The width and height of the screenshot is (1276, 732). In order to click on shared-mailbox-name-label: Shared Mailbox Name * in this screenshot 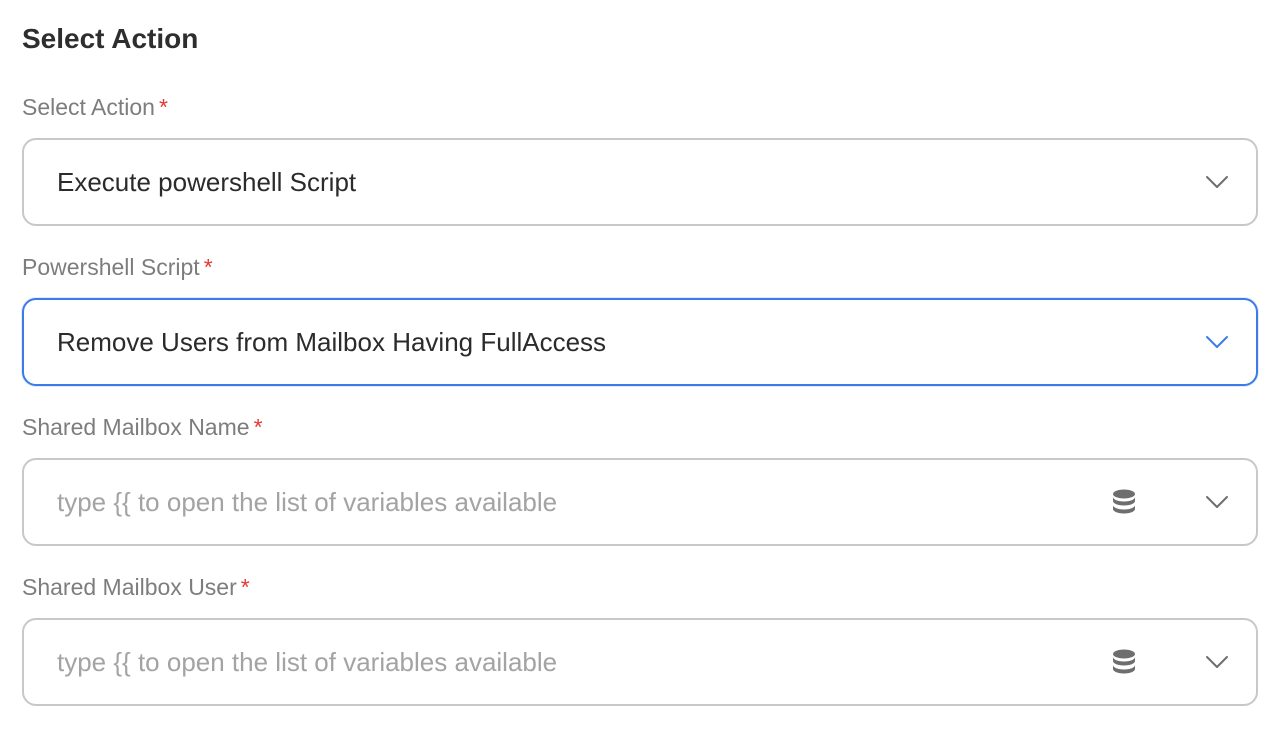, I will do `click(640, 427)`.